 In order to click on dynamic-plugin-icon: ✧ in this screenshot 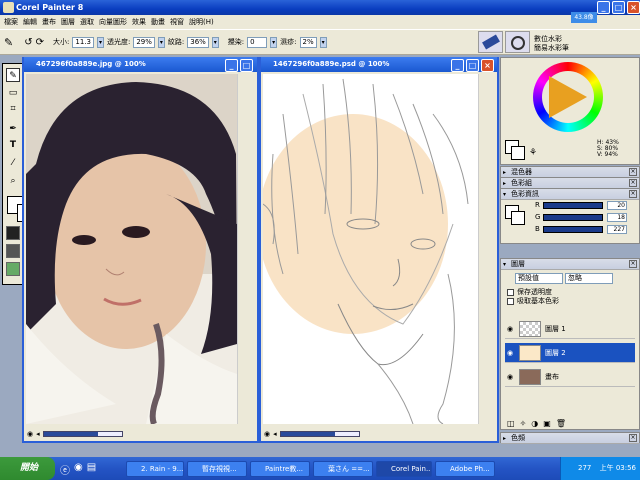, I will do `click(523, 423)`.